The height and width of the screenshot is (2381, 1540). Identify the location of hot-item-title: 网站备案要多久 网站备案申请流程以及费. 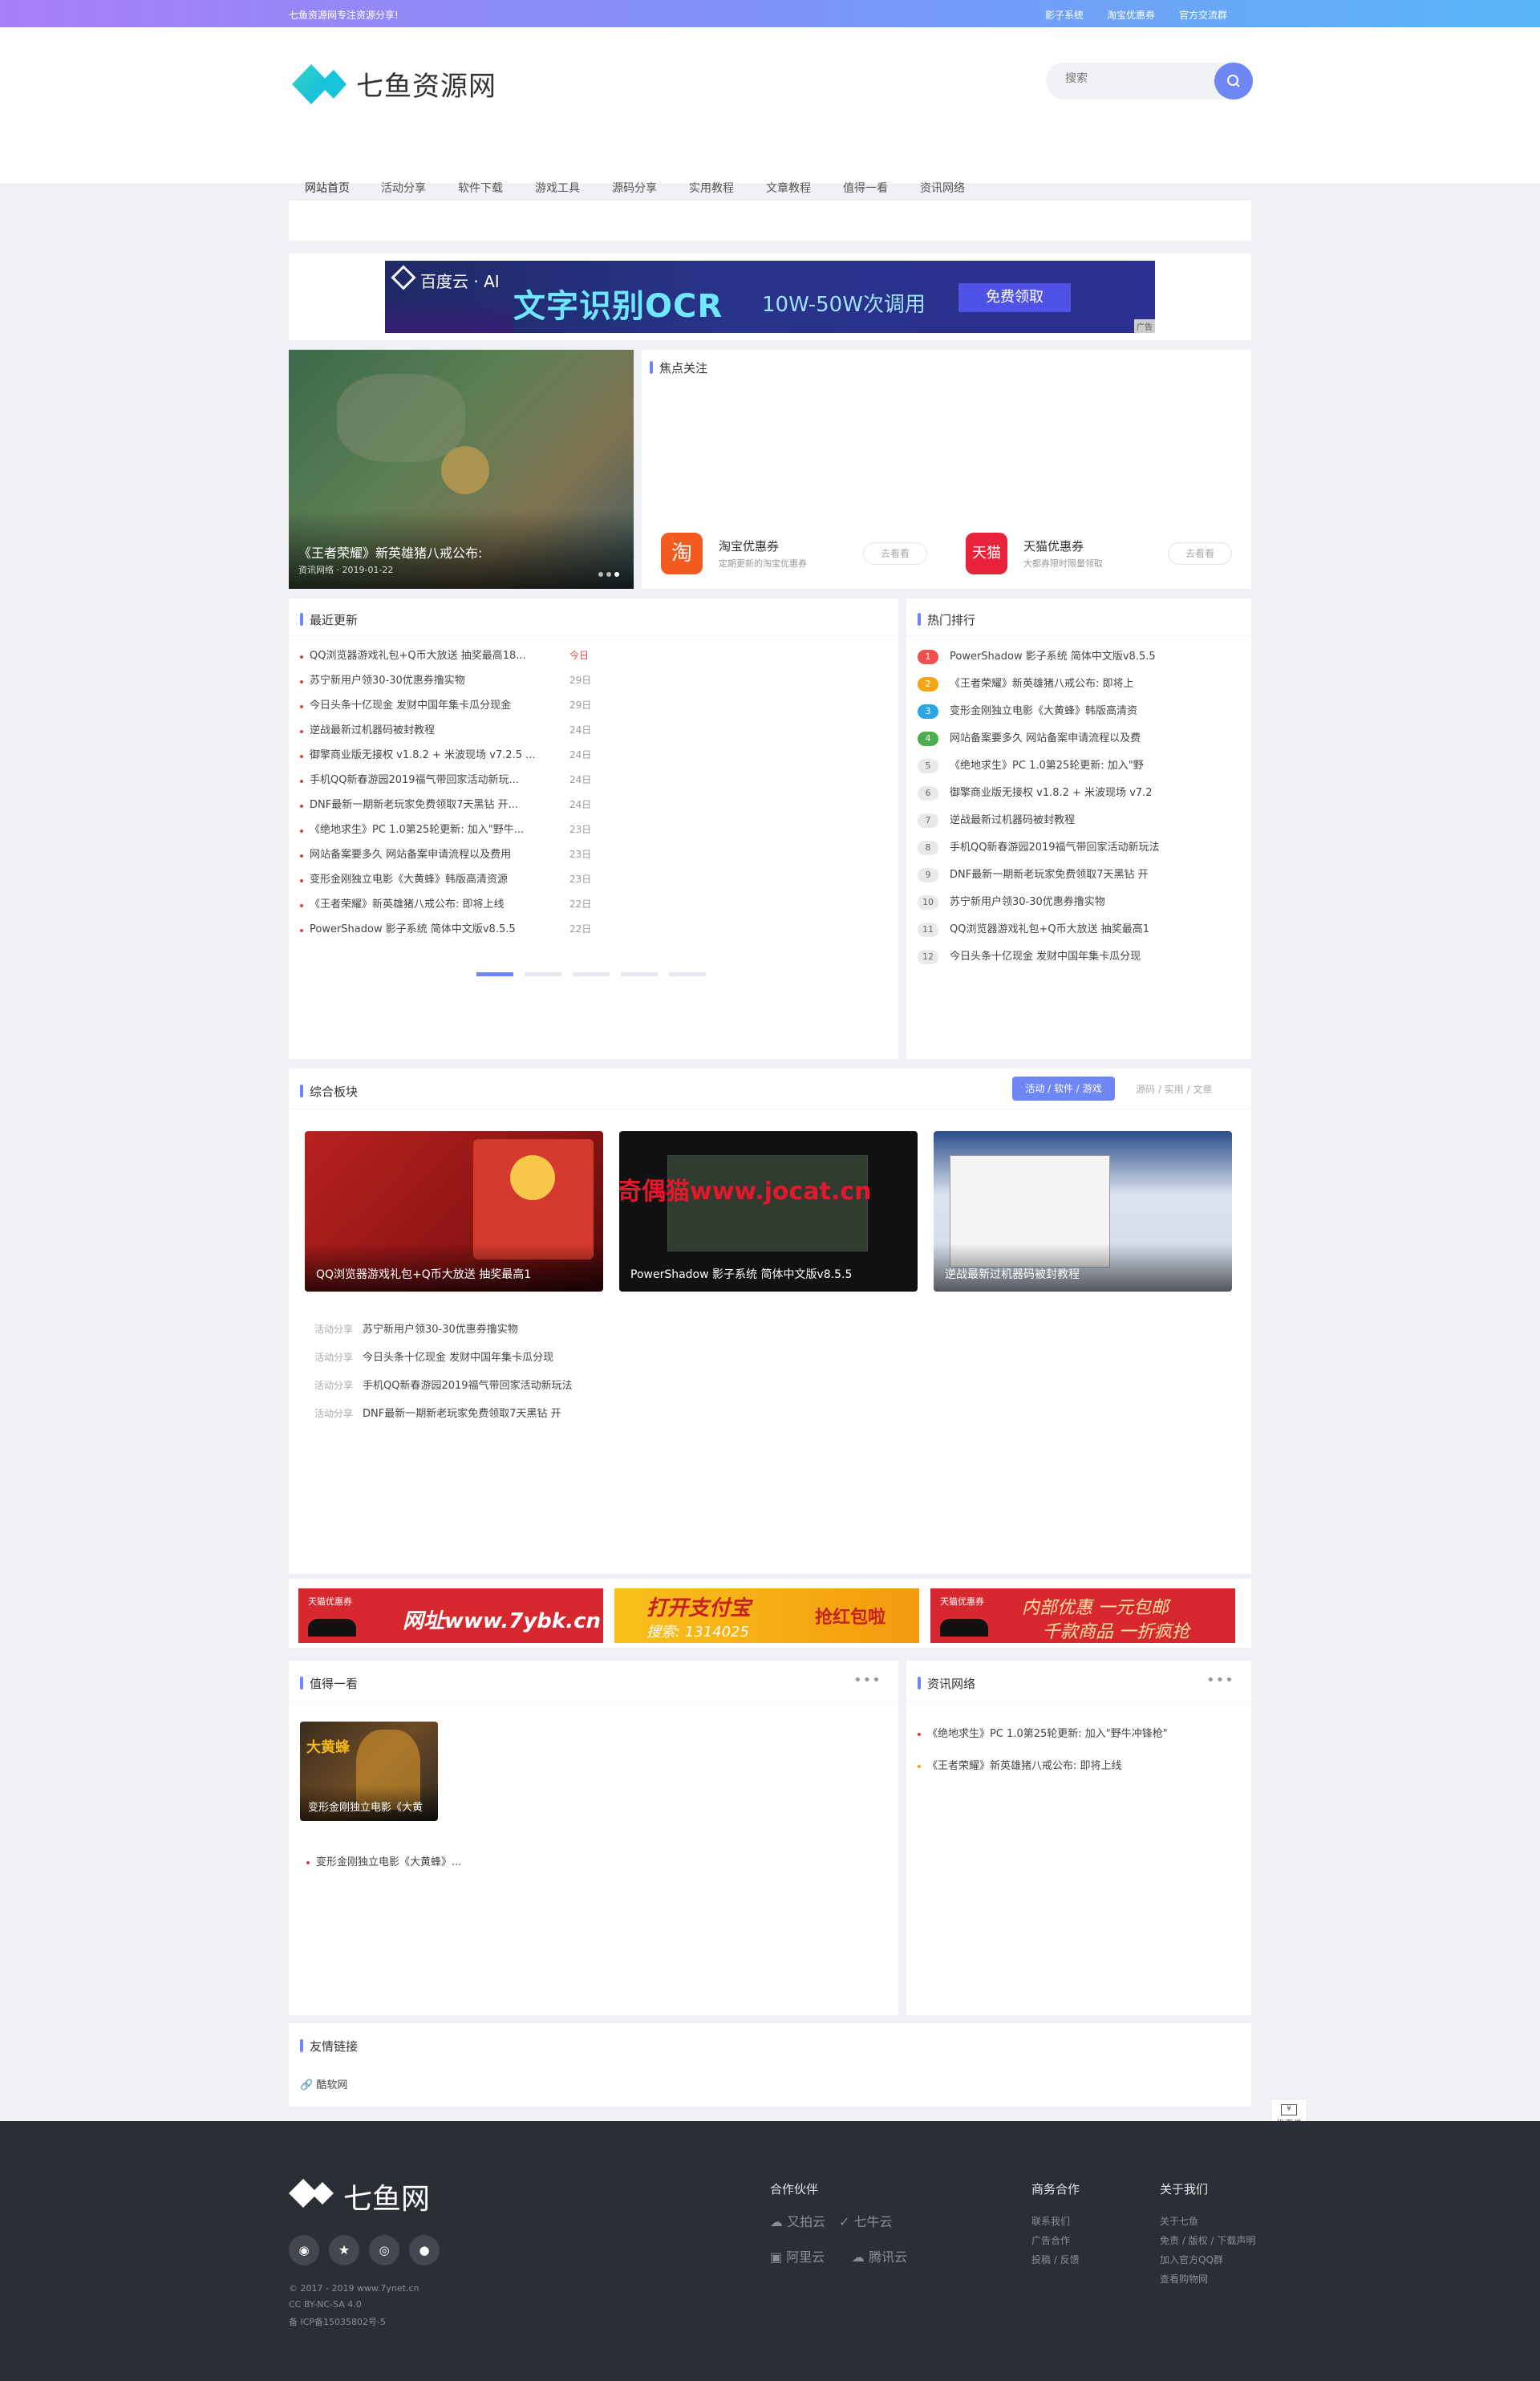
(1045, 738).